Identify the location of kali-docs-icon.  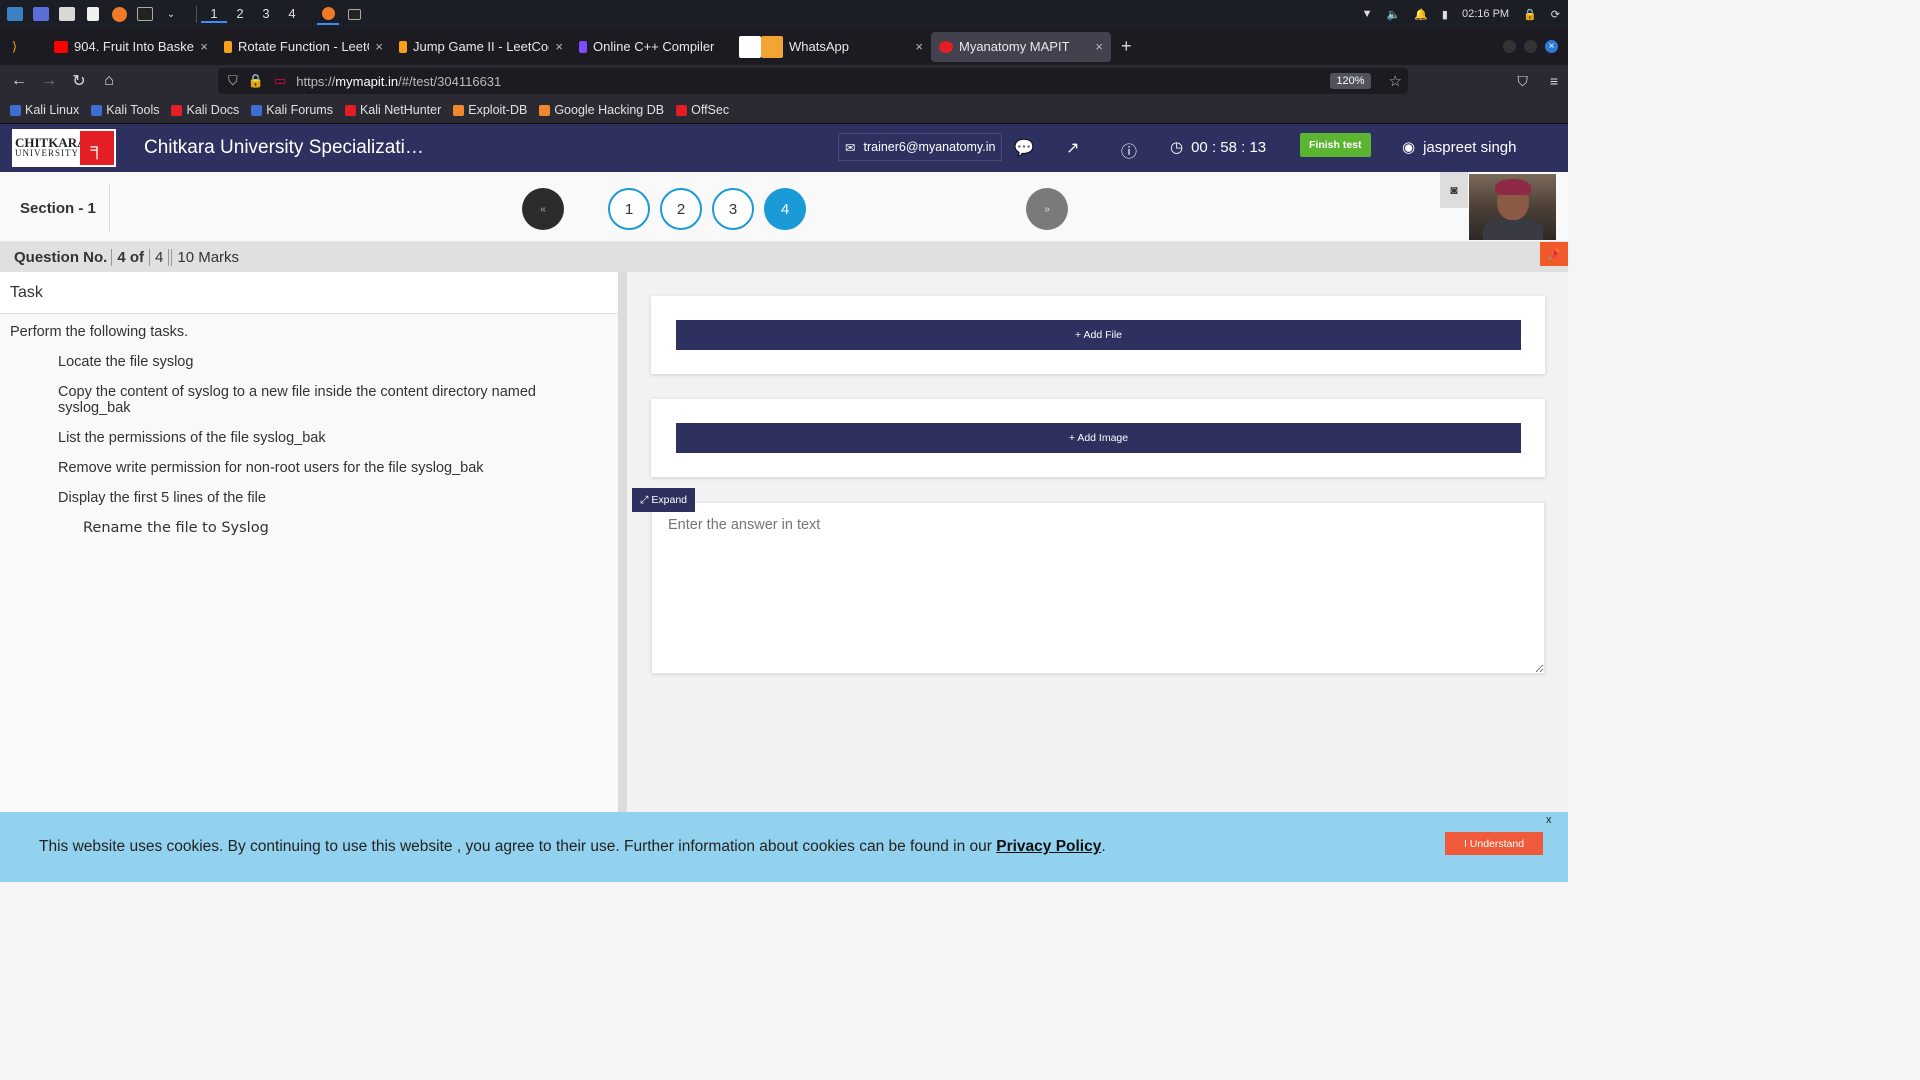
(177, 110).